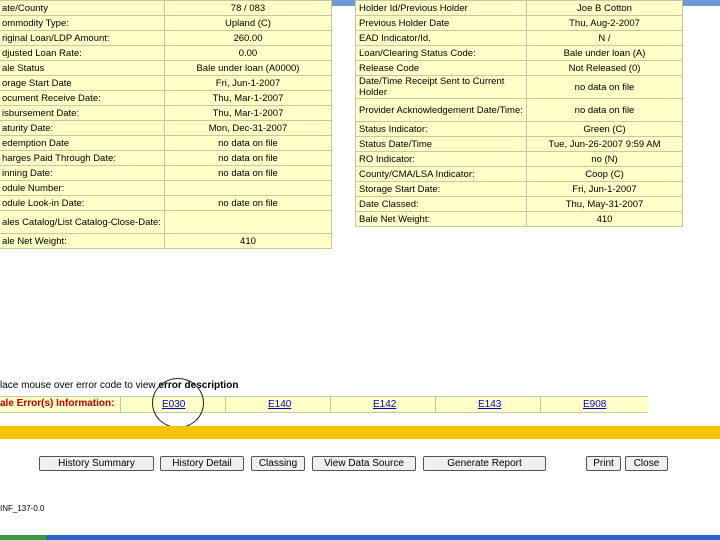 This screenshot has width=720, height=540. What do you see at coordinates (519, 8) in the screenshot?
I see `table-row: Holder Id/Previous Holder Joe B Cotton` at bounding box center [519, 8].